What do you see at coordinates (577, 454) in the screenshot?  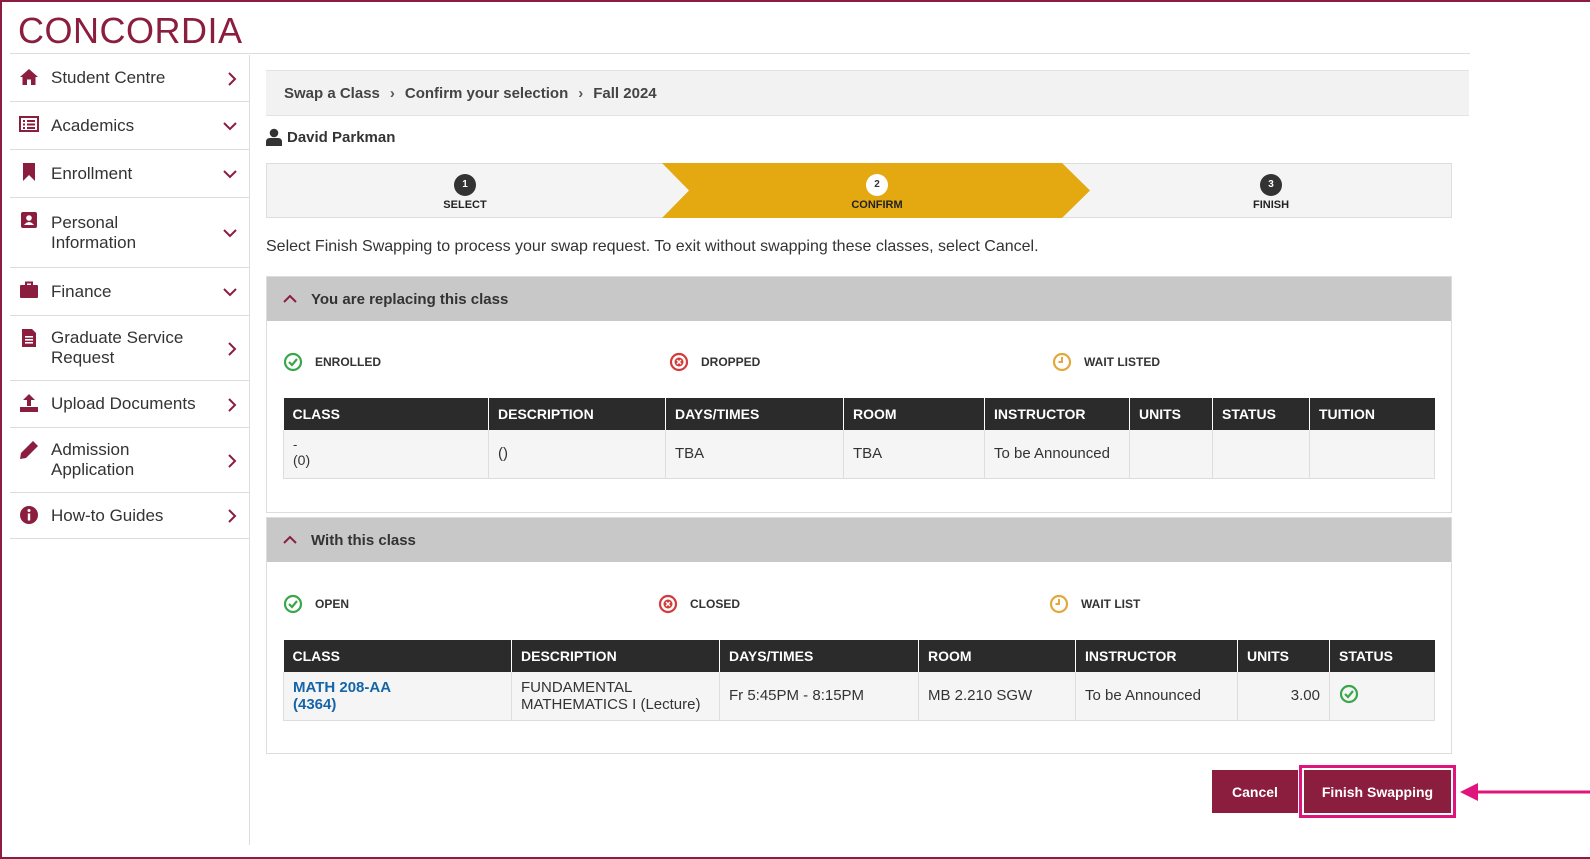 I see `description-cell: ()` at bounding box center [577, 454].